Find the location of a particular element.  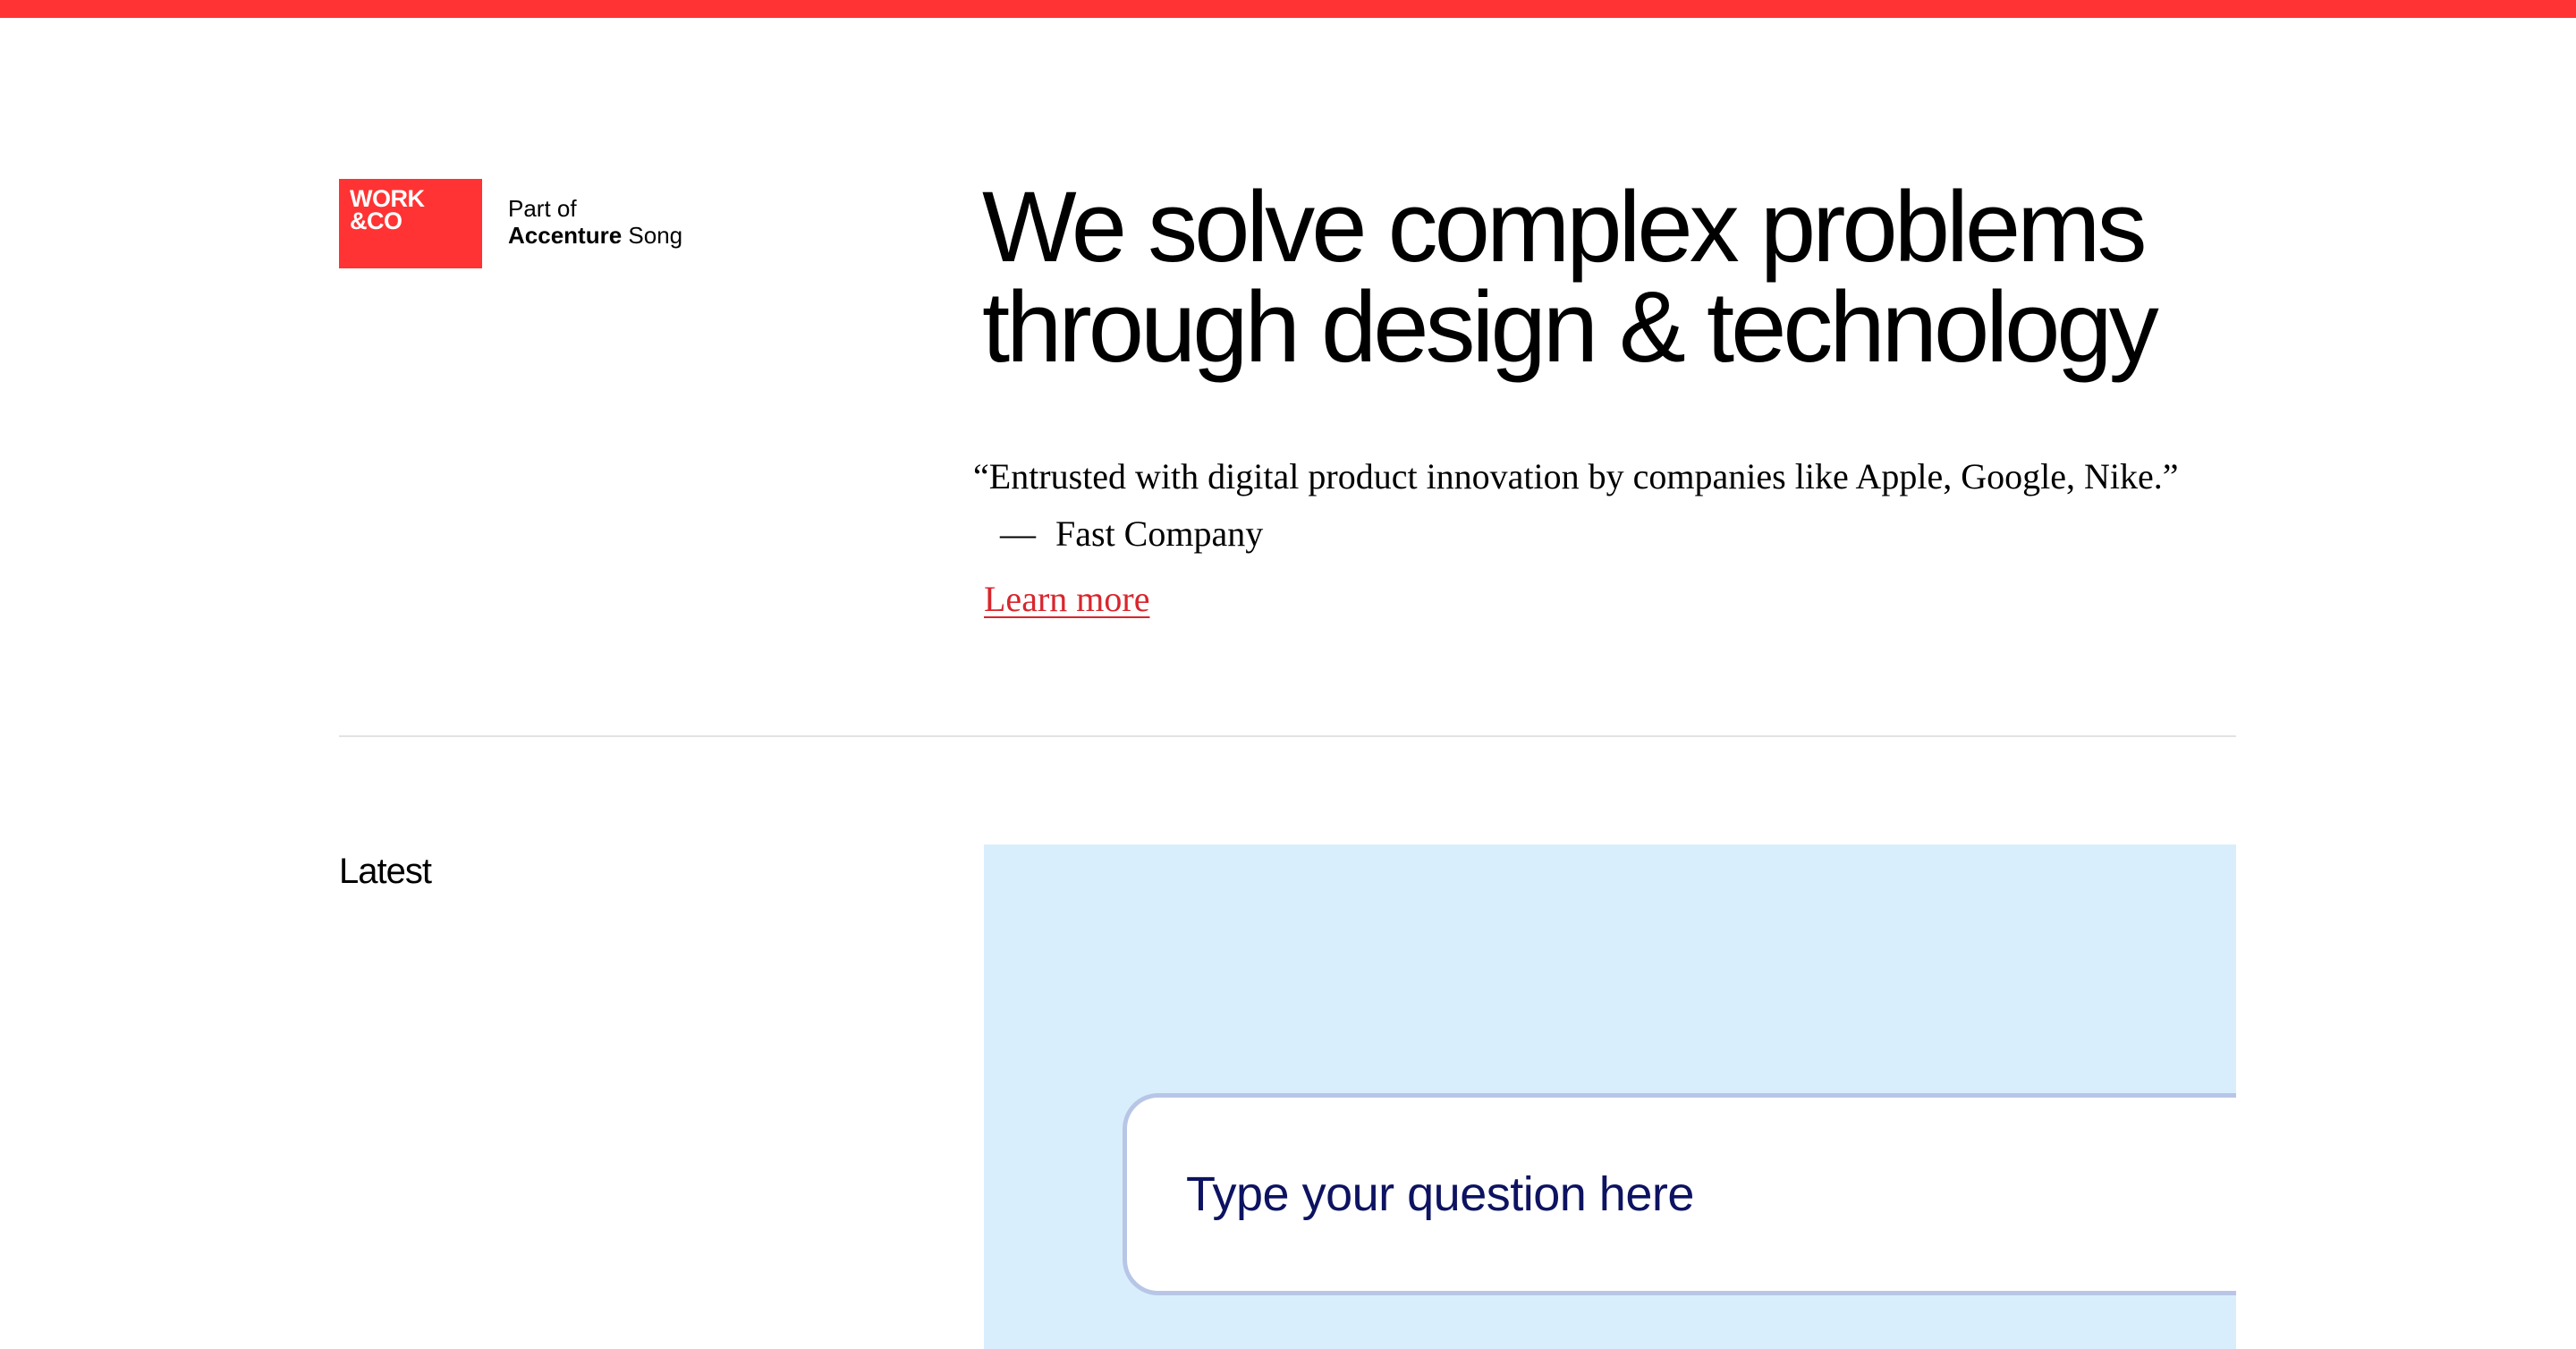

tagline-suffix: Song is located at coordinates (655, 235).